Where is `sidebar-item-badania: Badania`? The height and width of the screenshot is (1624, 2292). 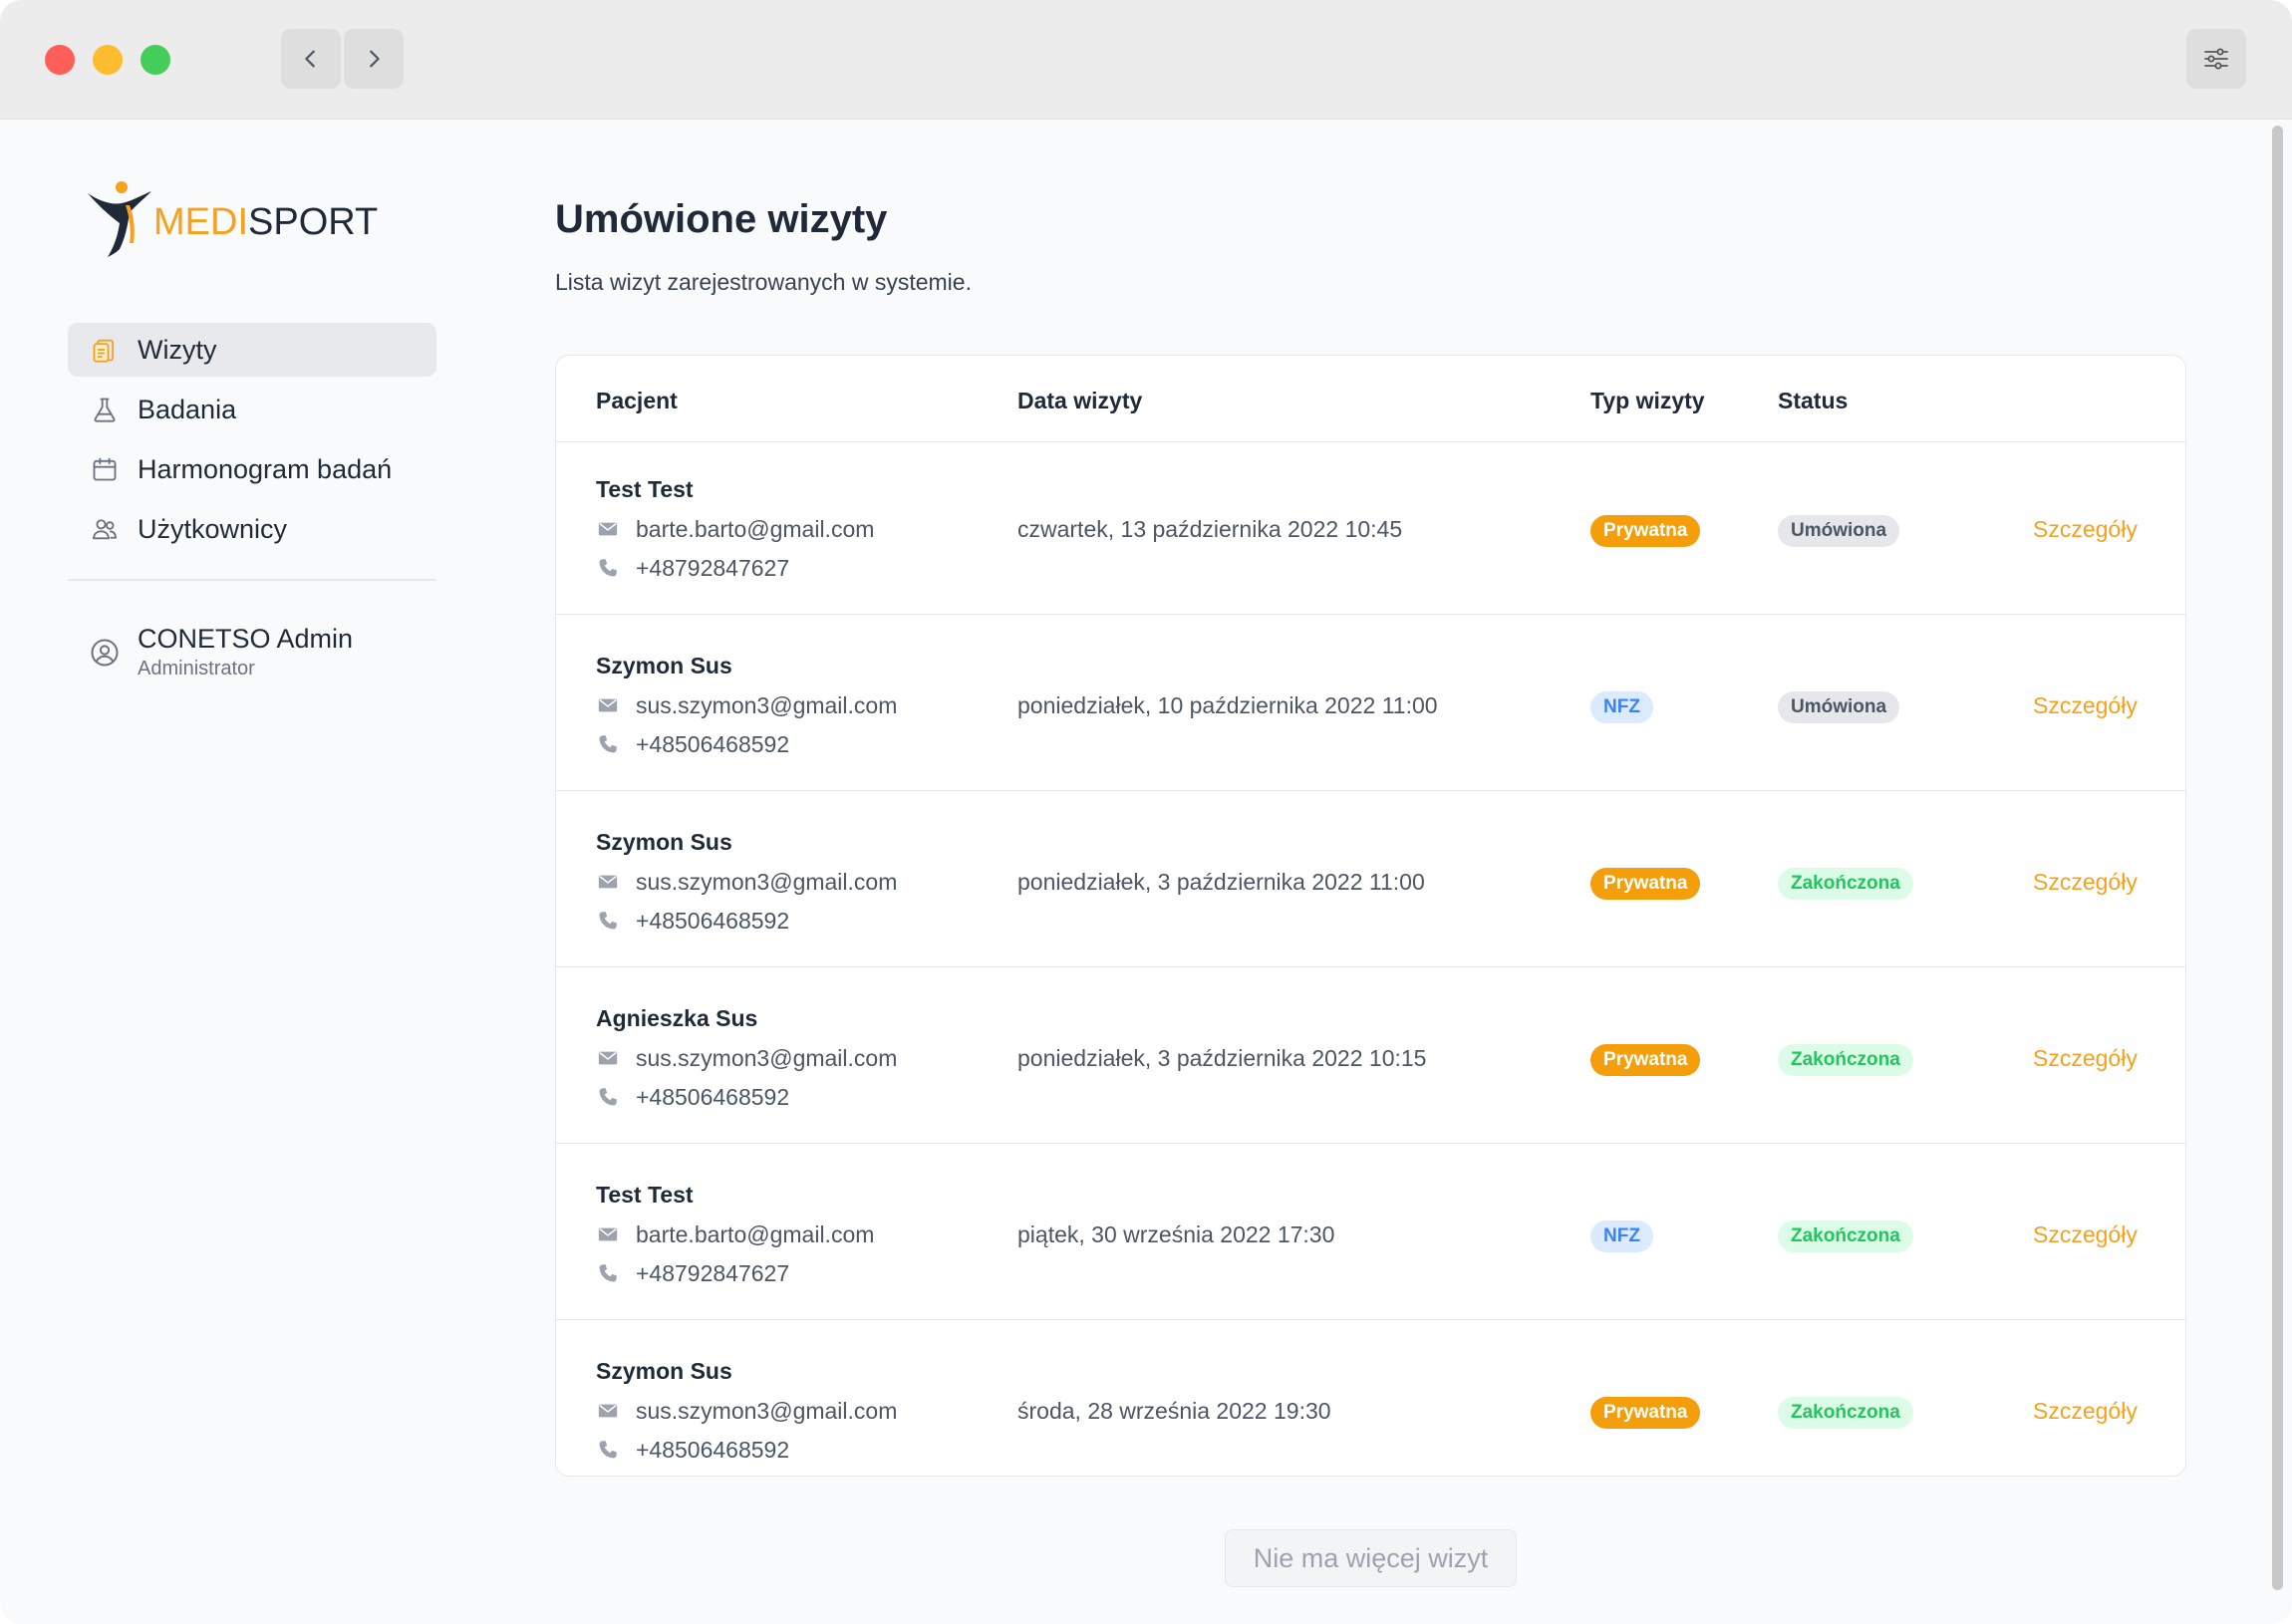
sidebar-item-badania: Badania is located at coordinates (252, 410).